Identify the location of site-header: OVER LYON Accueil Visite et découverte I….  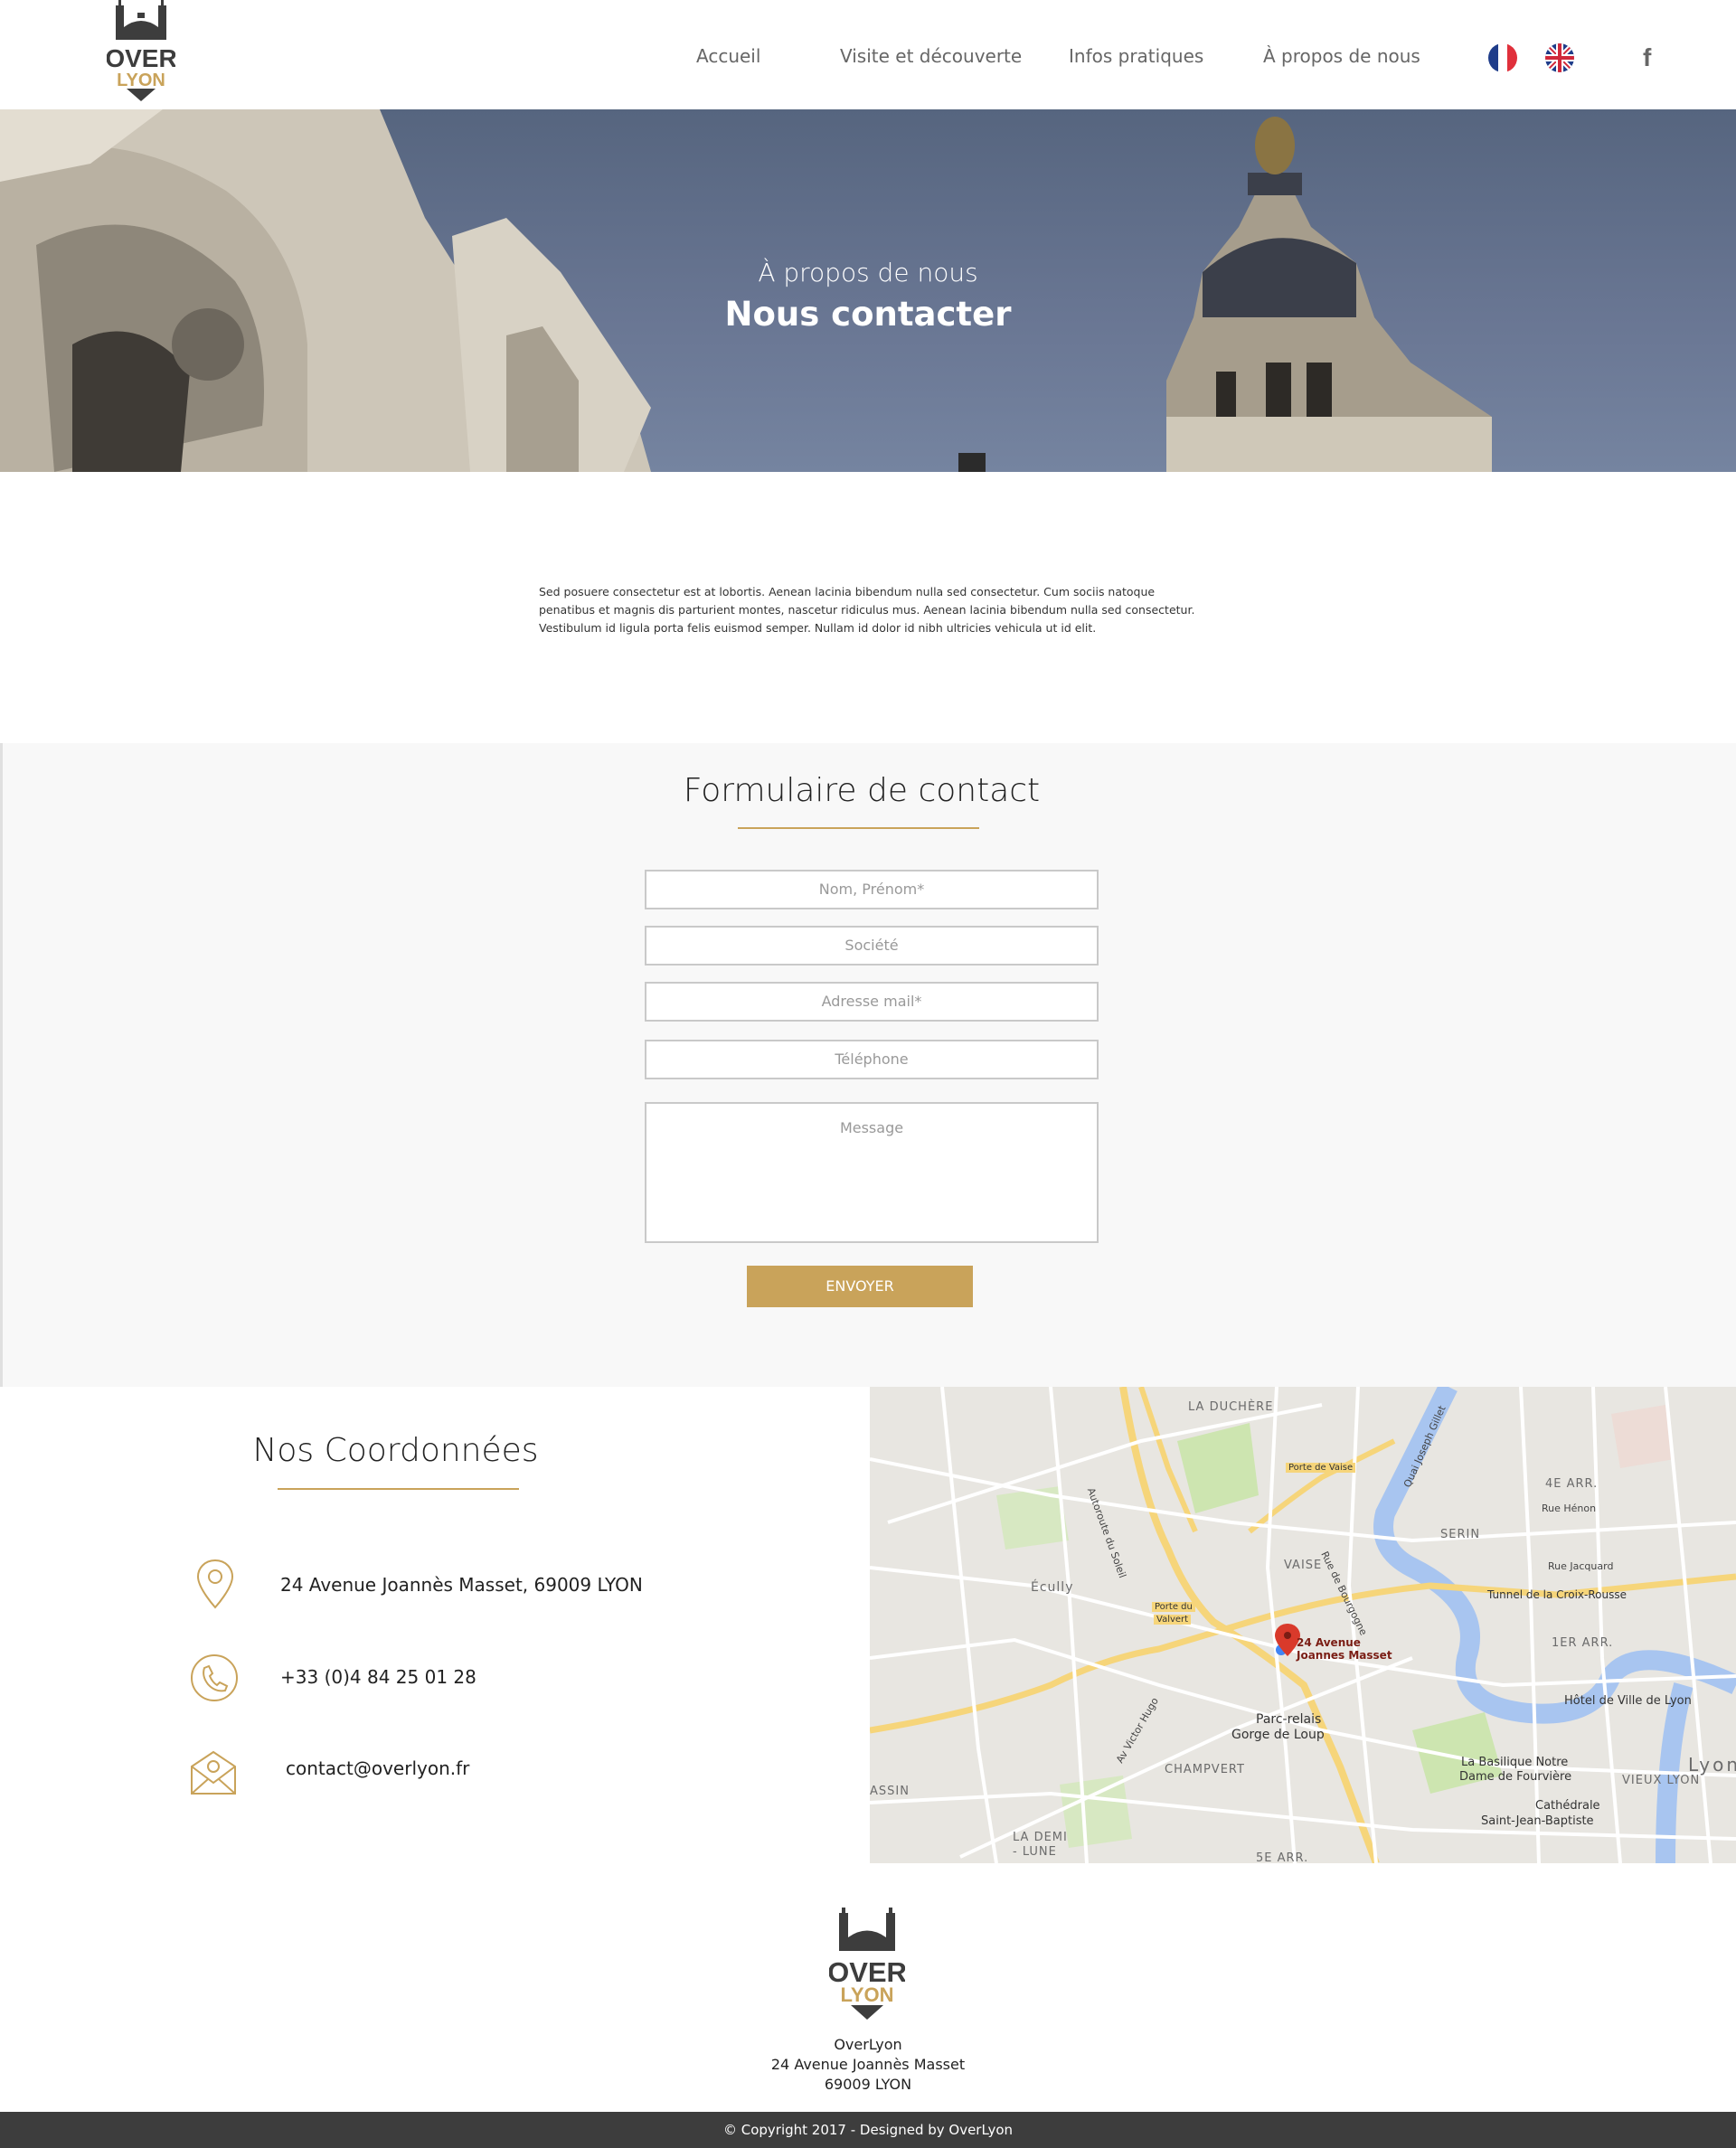
(868, 55).